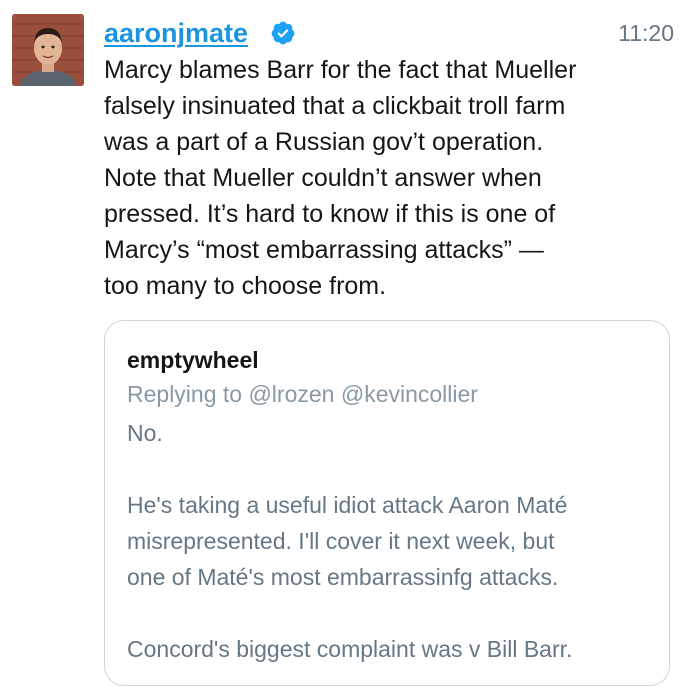 The height and width of the screenshot is (696, 692). I want to click on user-avatar-icon, so click(48, 50).